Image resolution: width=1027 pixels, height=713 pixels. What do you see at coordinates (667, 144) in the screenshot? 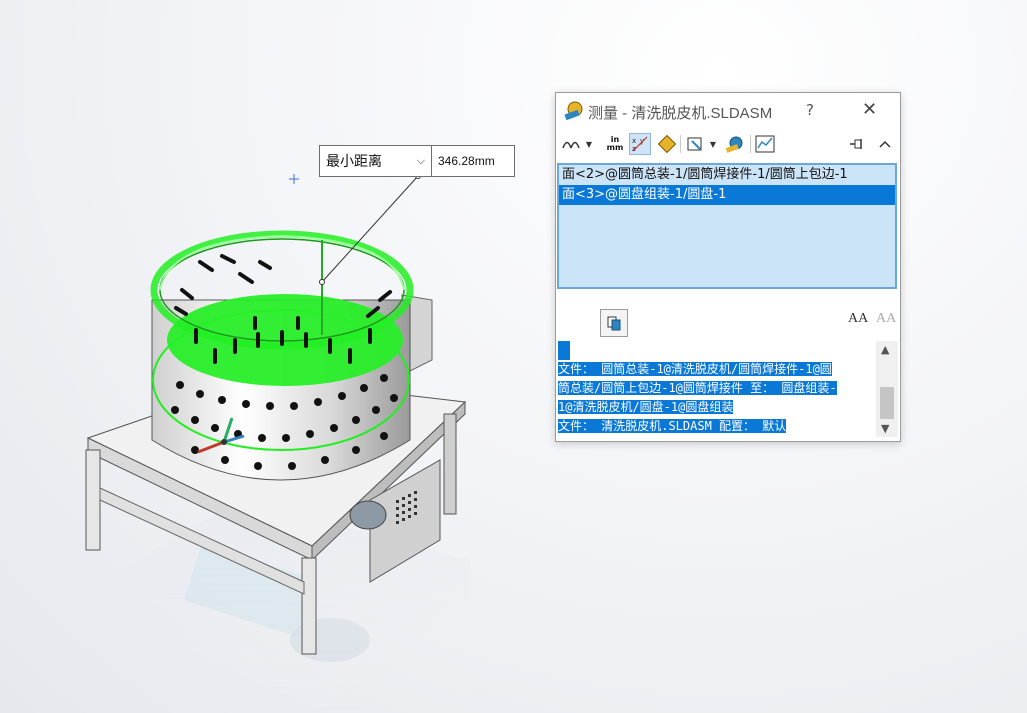
I see `point-to-point-icon` at bounding box center [667, 144].